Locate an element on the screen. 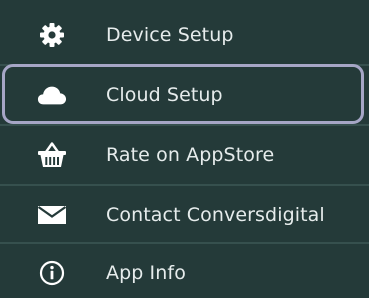 Image resolution: width=369 pixels, height=306 pixels. menu-item-label: Contact Conversdigital is located at coordinates (215, 215).